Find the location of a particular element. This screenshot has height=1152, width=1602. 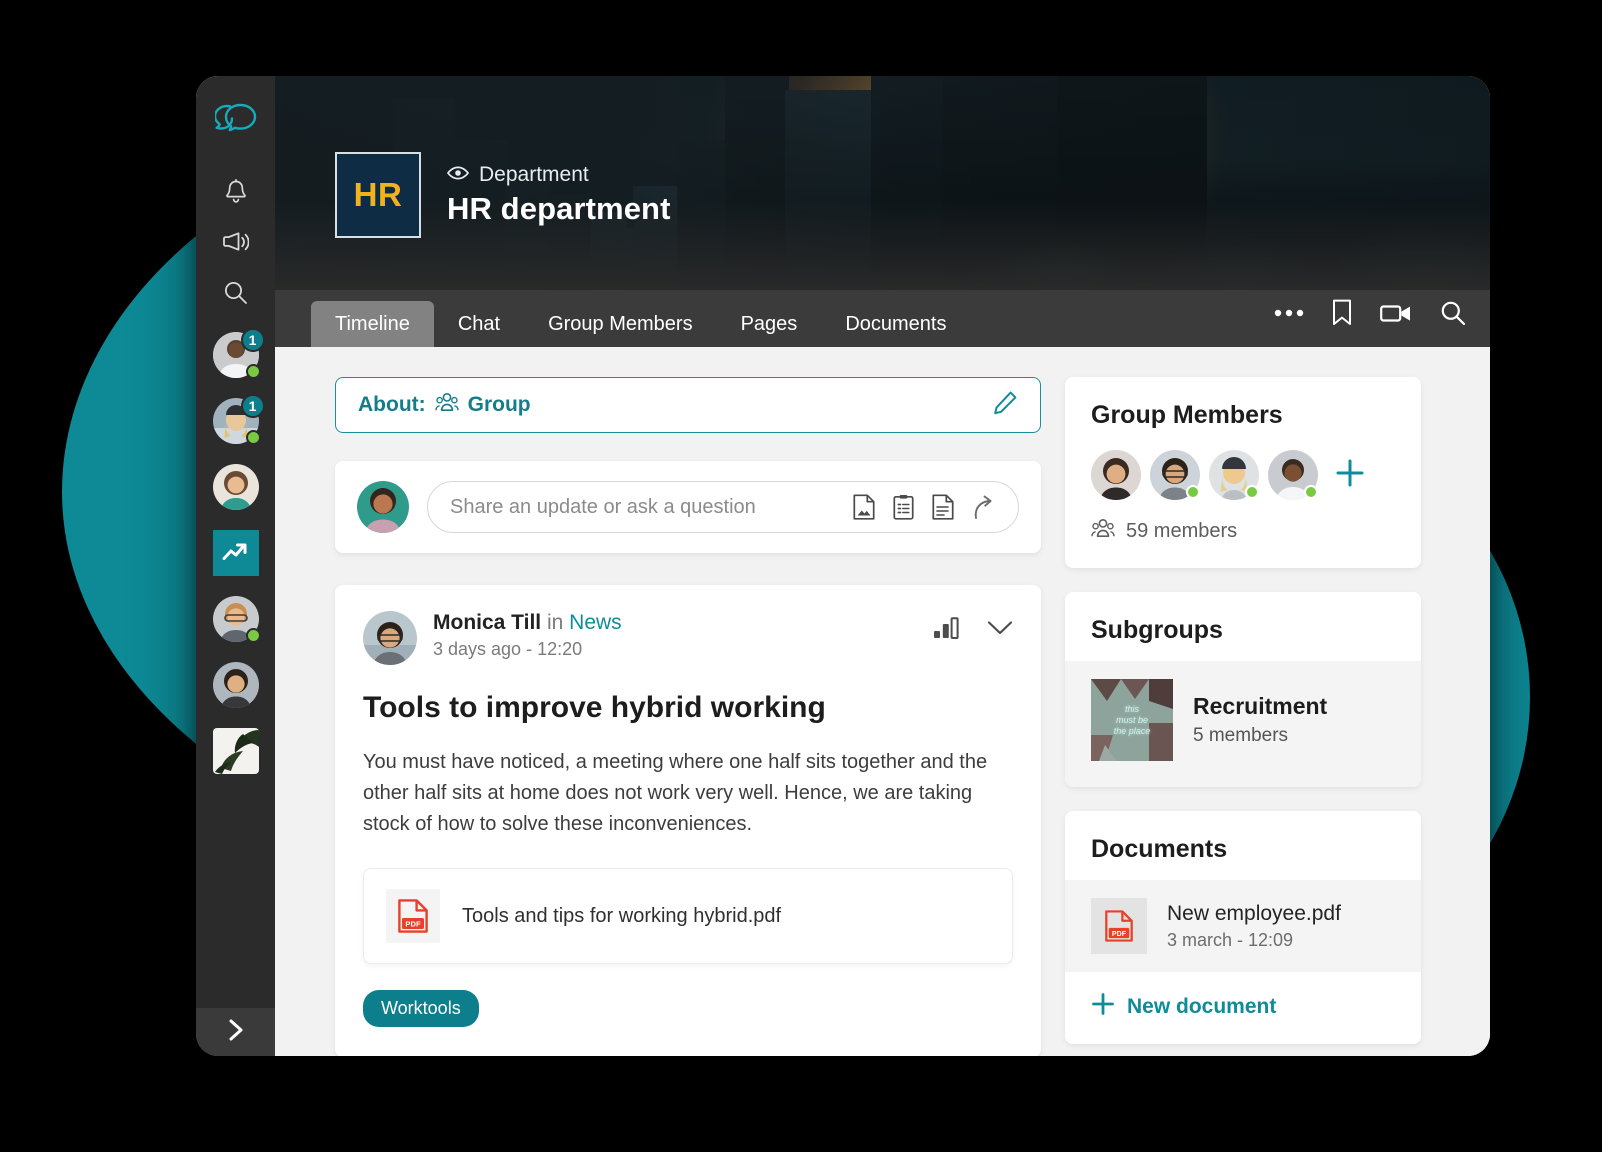

subgroup-name: Recruitment is located at coordinates (1260, 706).